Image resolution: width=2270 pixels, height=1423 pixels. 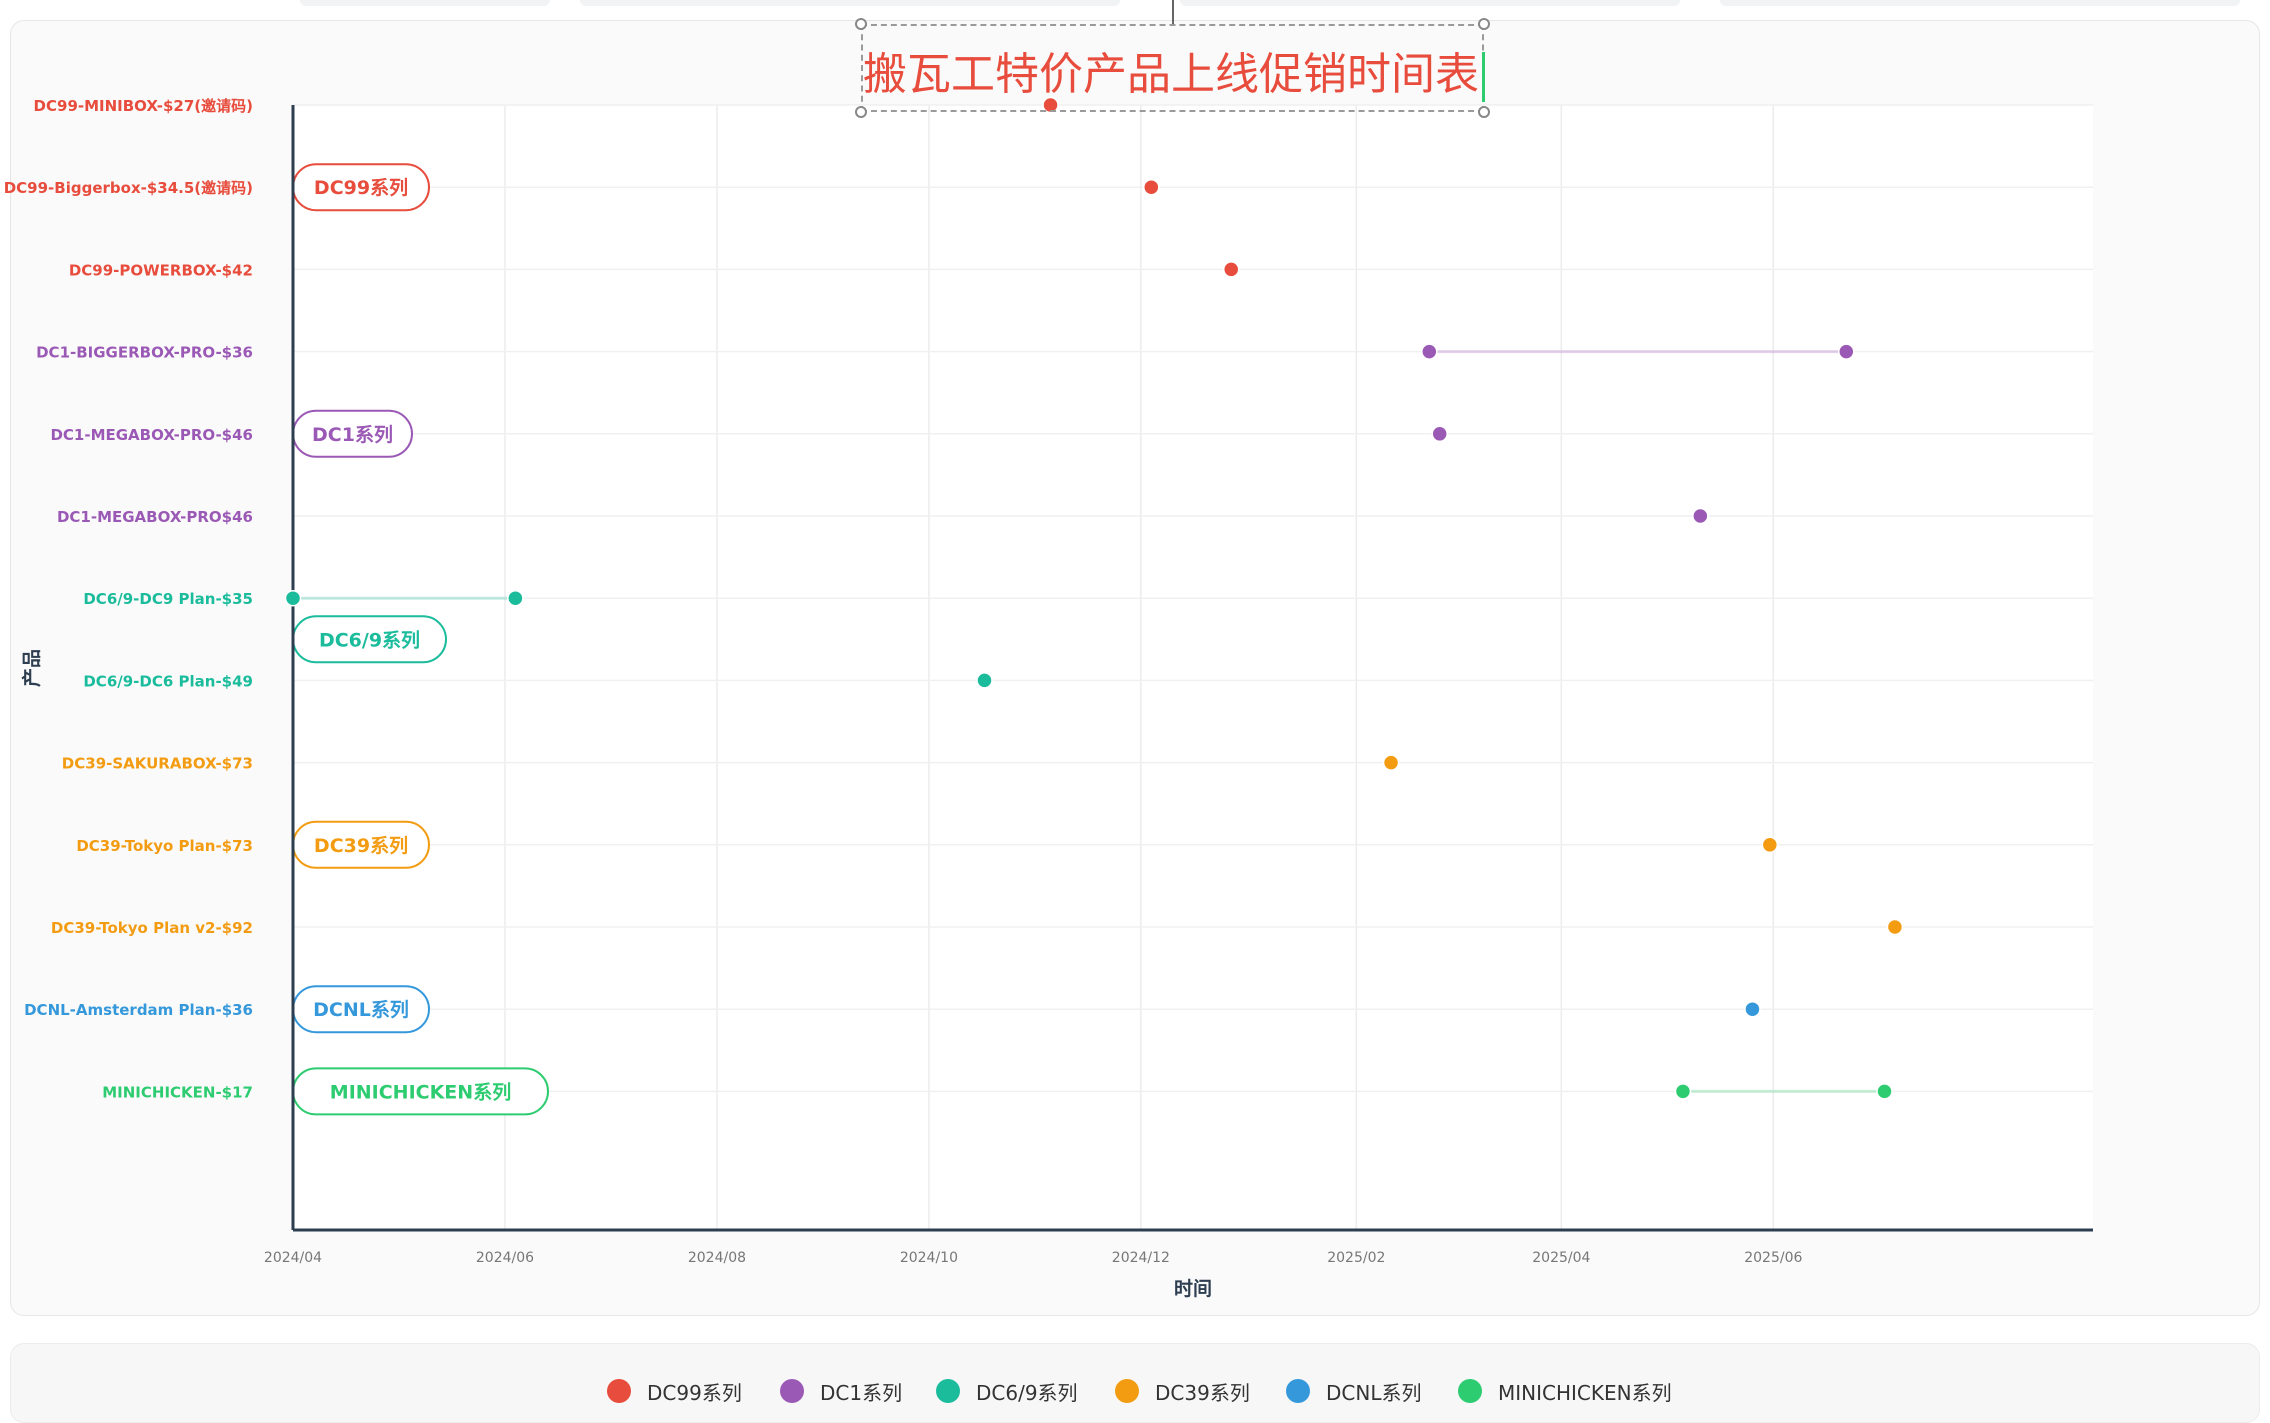 What do you see at coordinates (1374, 1392) in the screenshot?
I see `legend-label: DCNL系列` at bounding box center [1374, 1392].